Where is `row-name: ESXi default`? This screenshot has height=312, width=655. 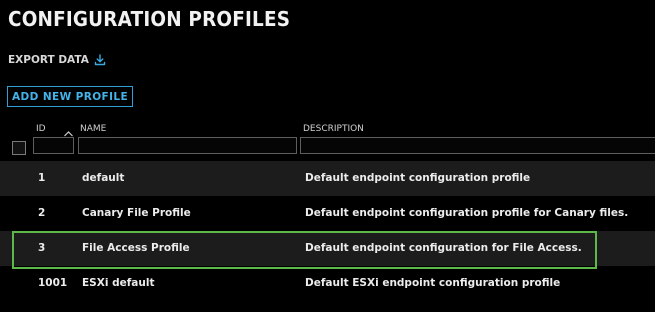
row-name: ESXi default is located at coordinates (118, 283).